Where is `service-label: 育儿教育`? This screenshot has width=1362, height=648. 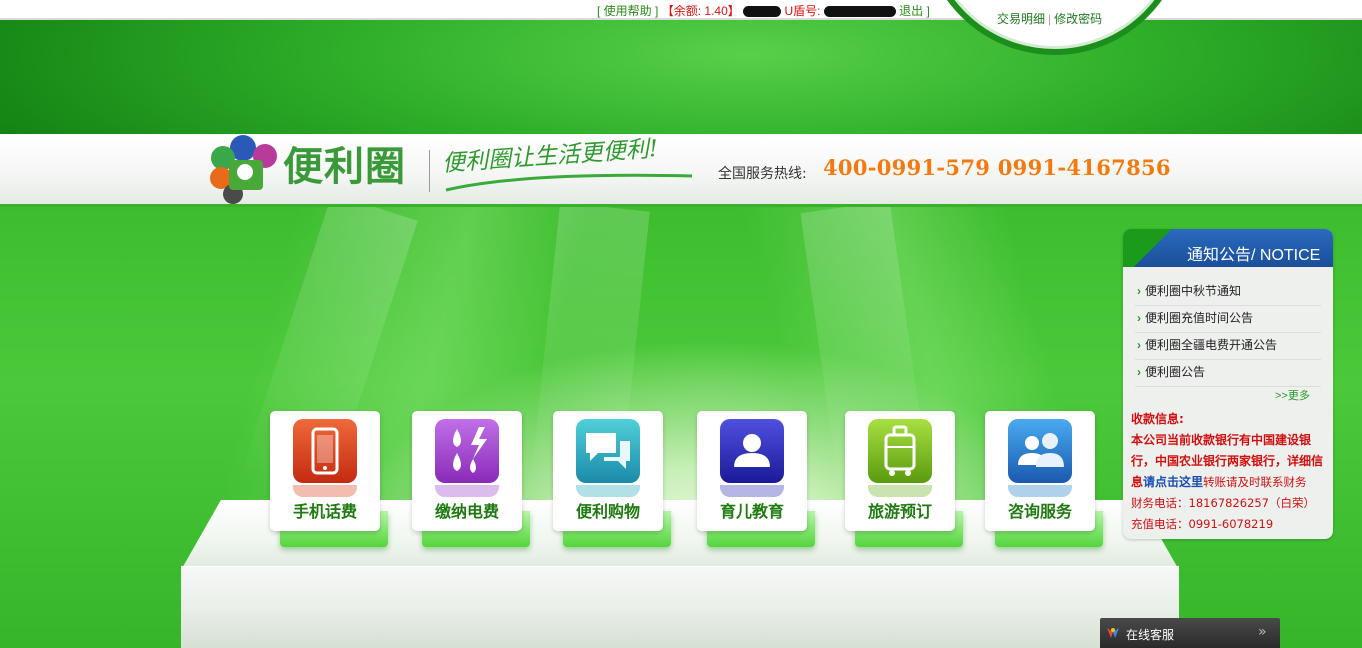 service-label: 育儿教育 is located at coordinates (751, 511).